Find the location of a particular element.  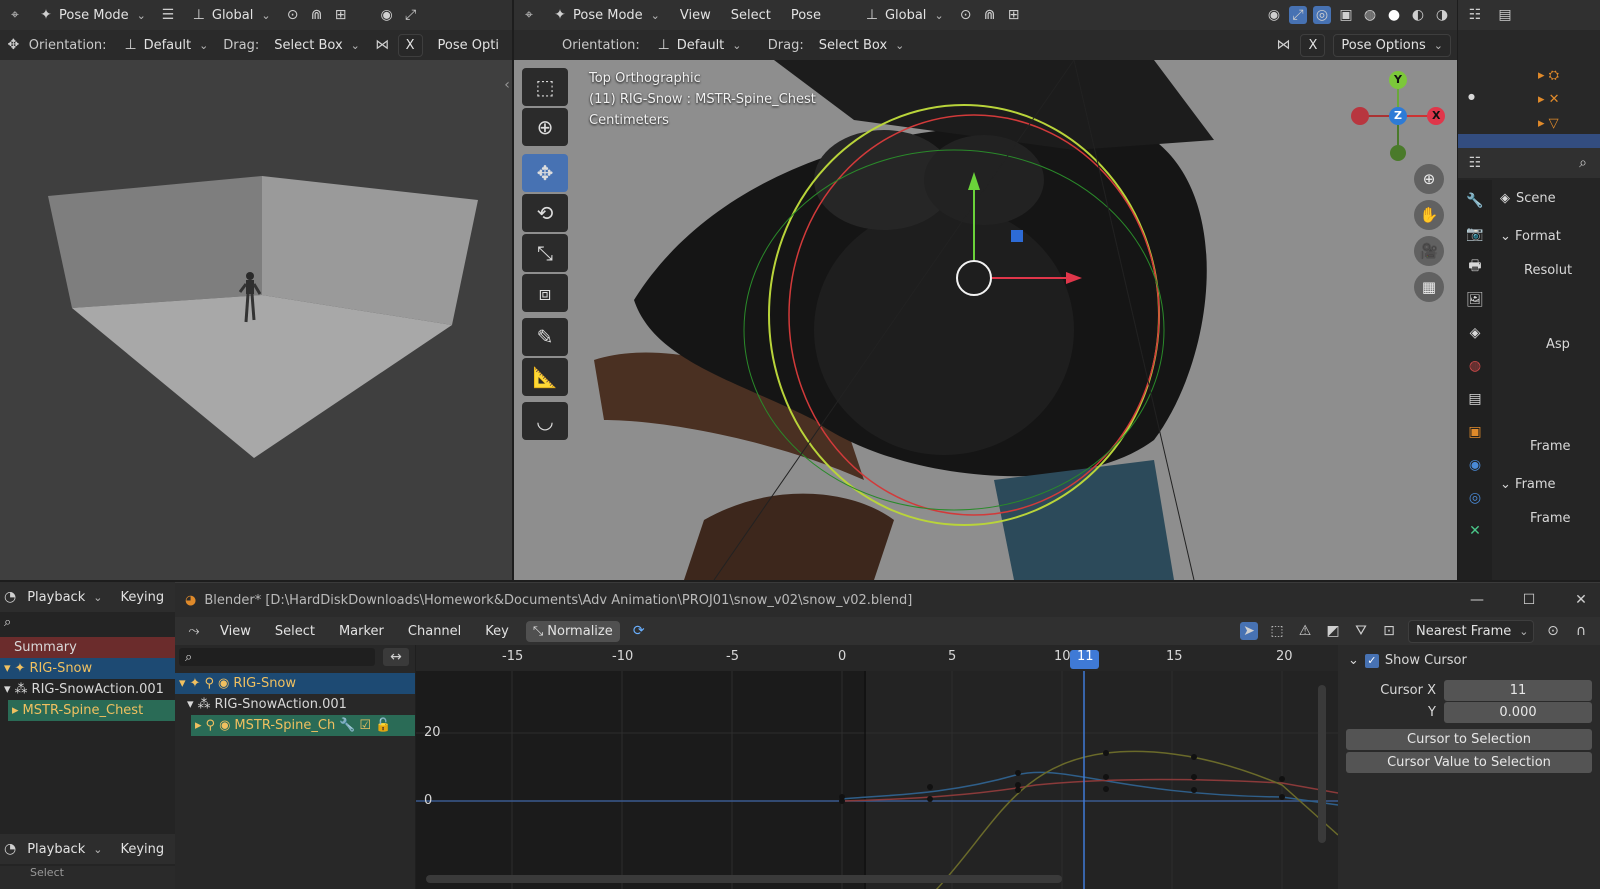

cursor-tool: ⊕ is located at coordinates (545, 127).